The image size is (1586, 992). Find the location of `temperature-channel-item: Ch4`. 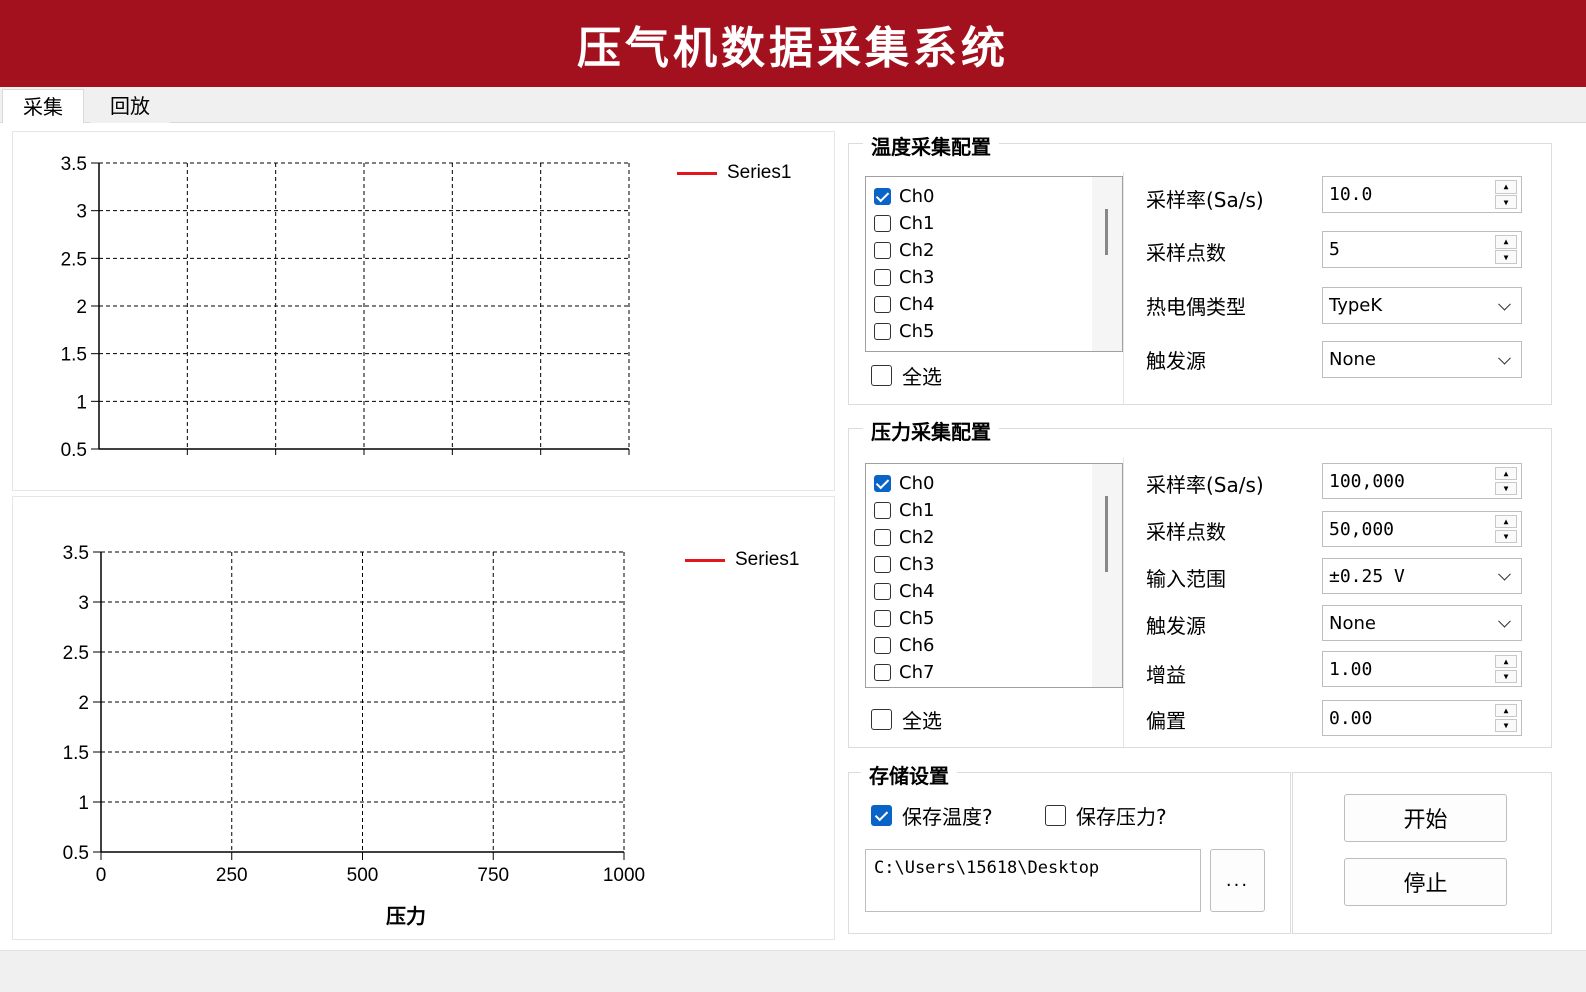

temperature-channel-item: Ch4 is located at coordinates (994, 304).